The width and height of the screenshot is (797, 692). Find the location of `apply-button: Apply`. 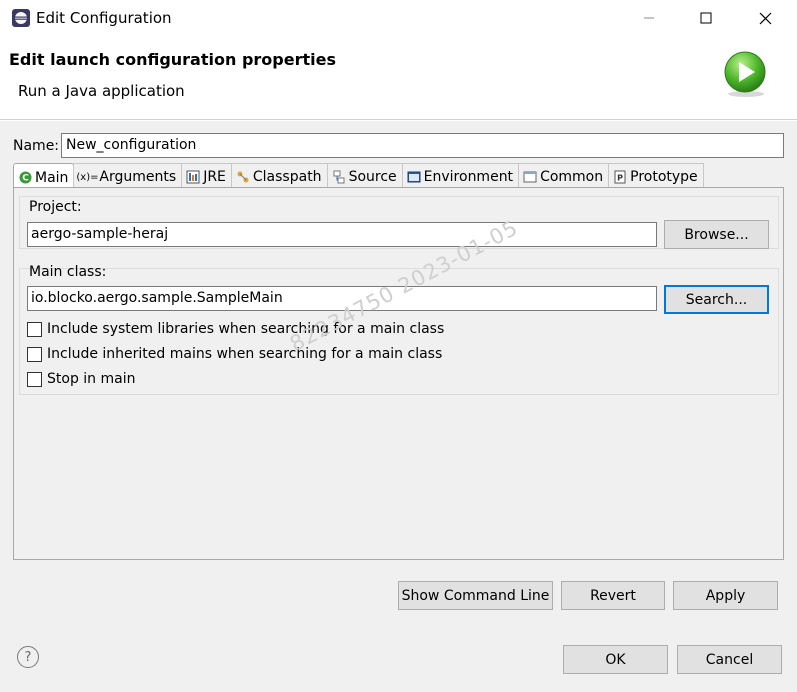

apply-button: Apply is located at coordinates (725, 595).